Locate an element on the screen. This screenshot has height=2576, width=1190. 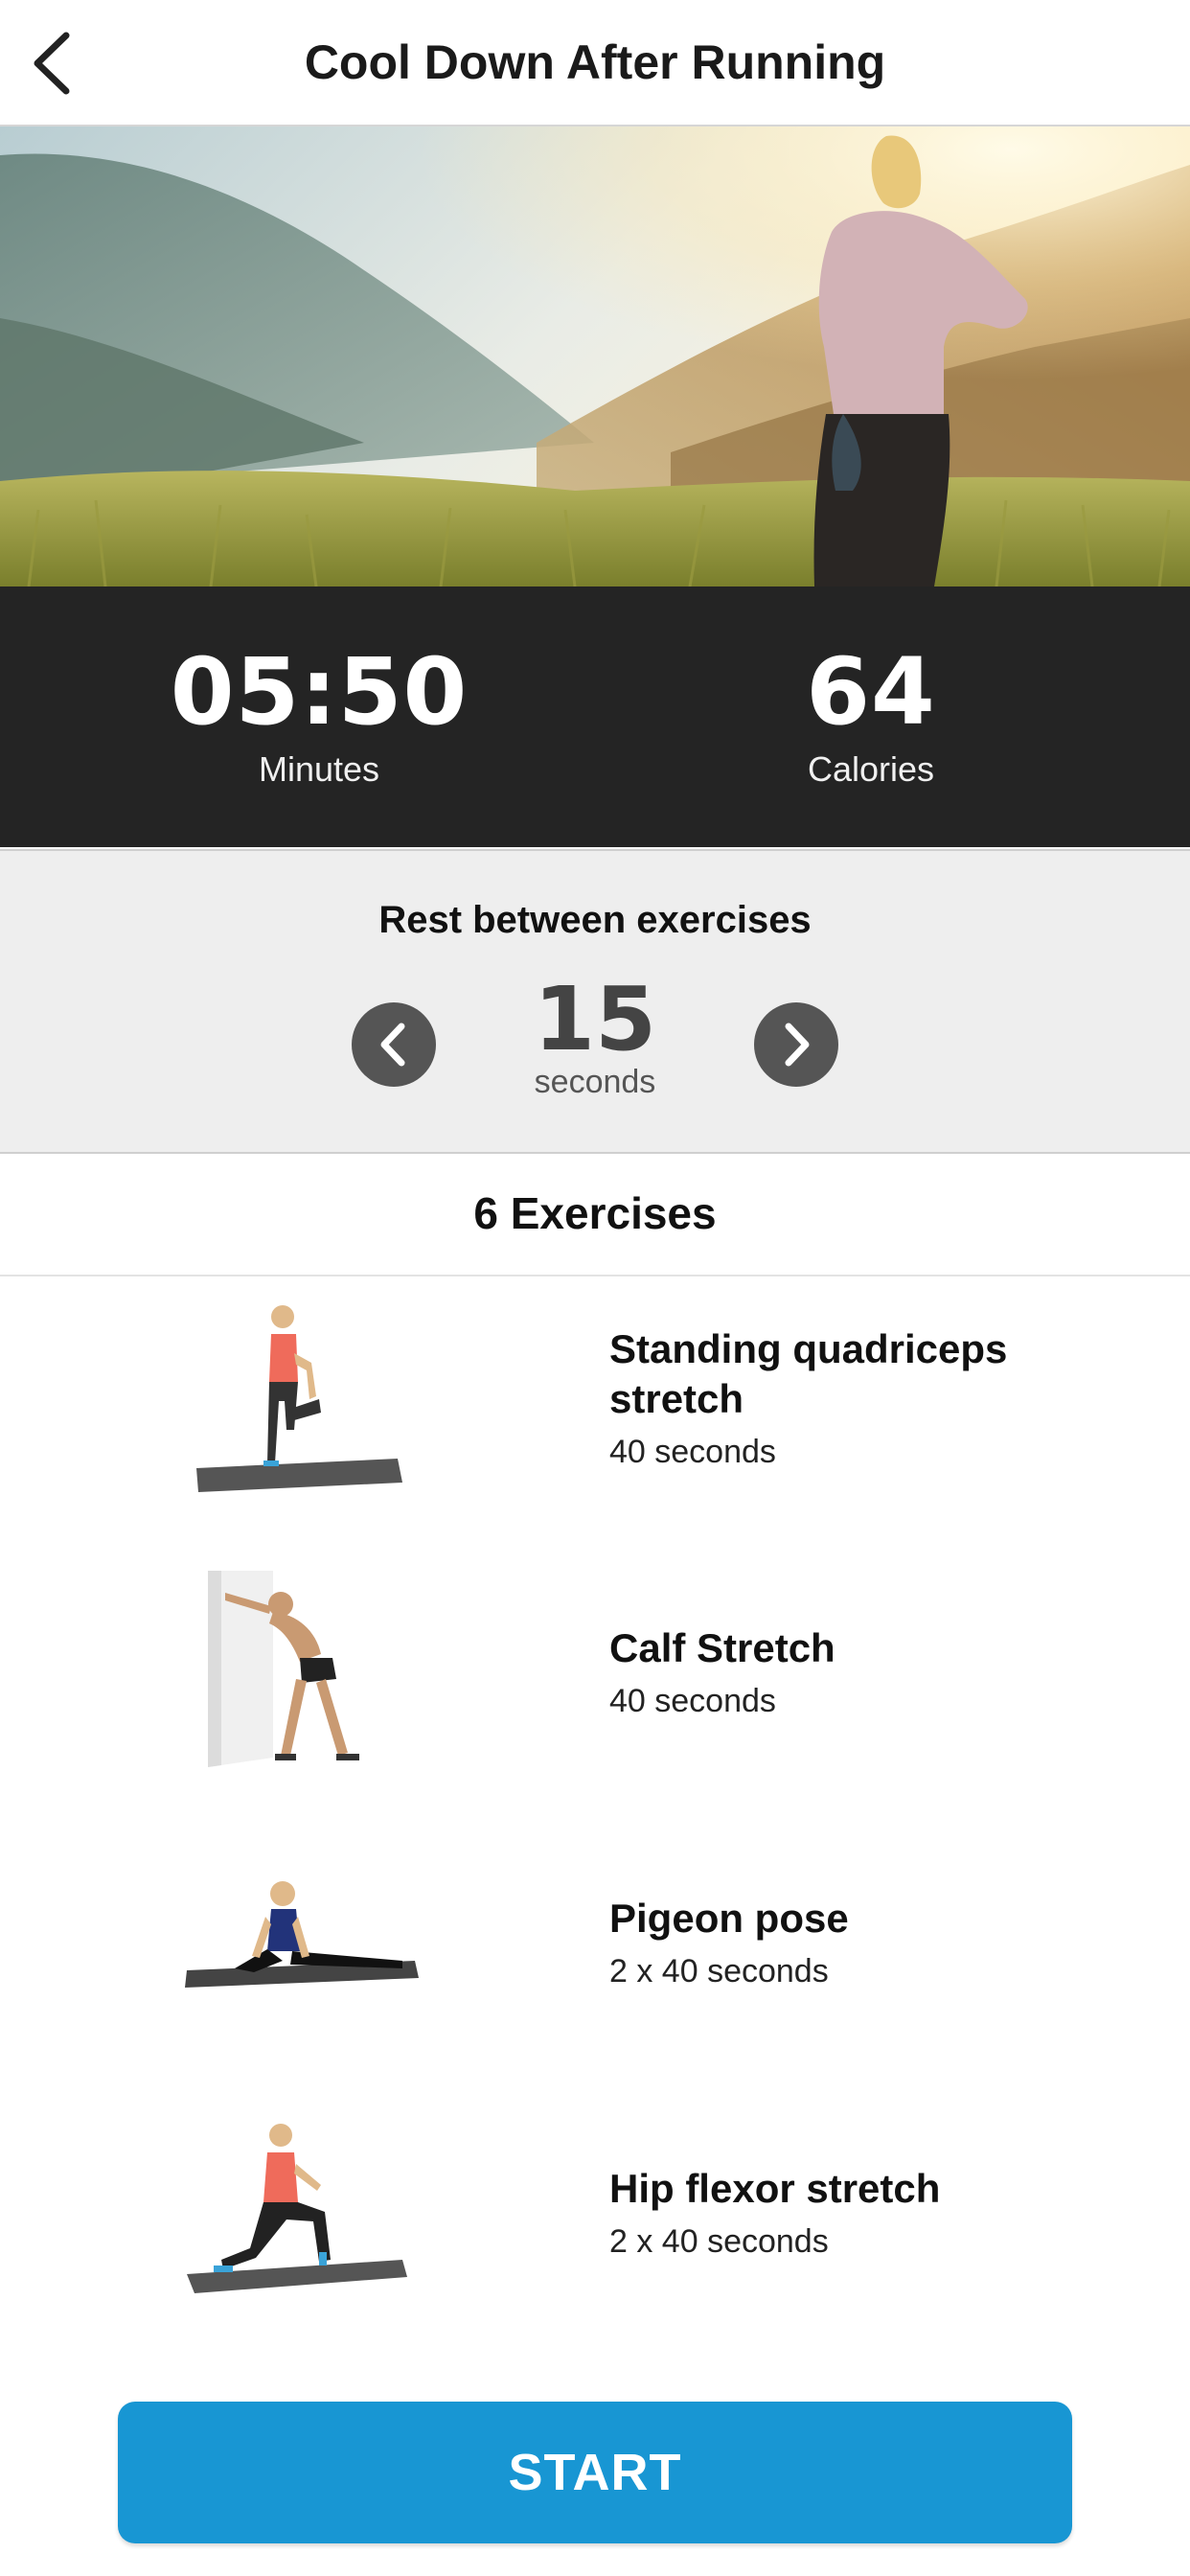
rest-interval-section: Rest between exercises 15 seconds is located at coordinates (595, 1001).